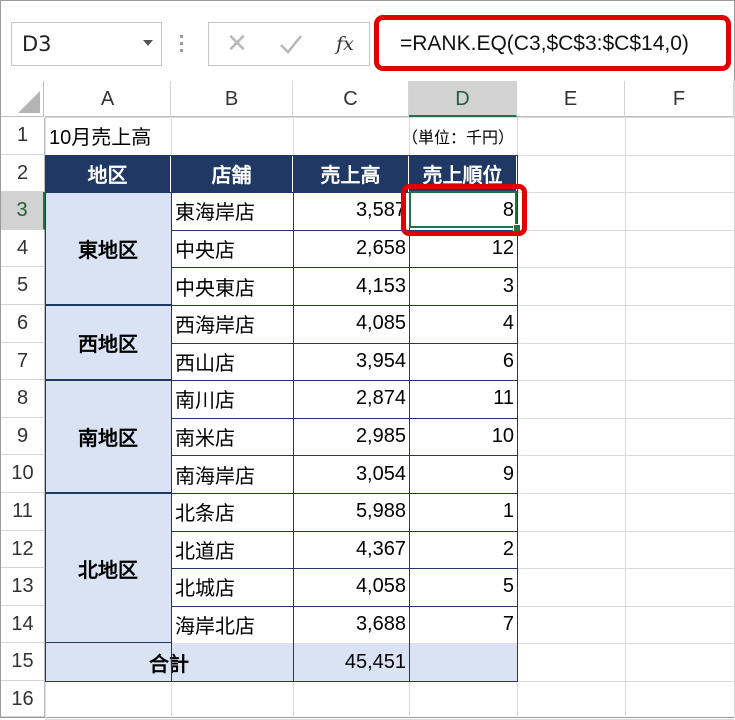  I want to click on row-header-8: 8, so click(23, 399).